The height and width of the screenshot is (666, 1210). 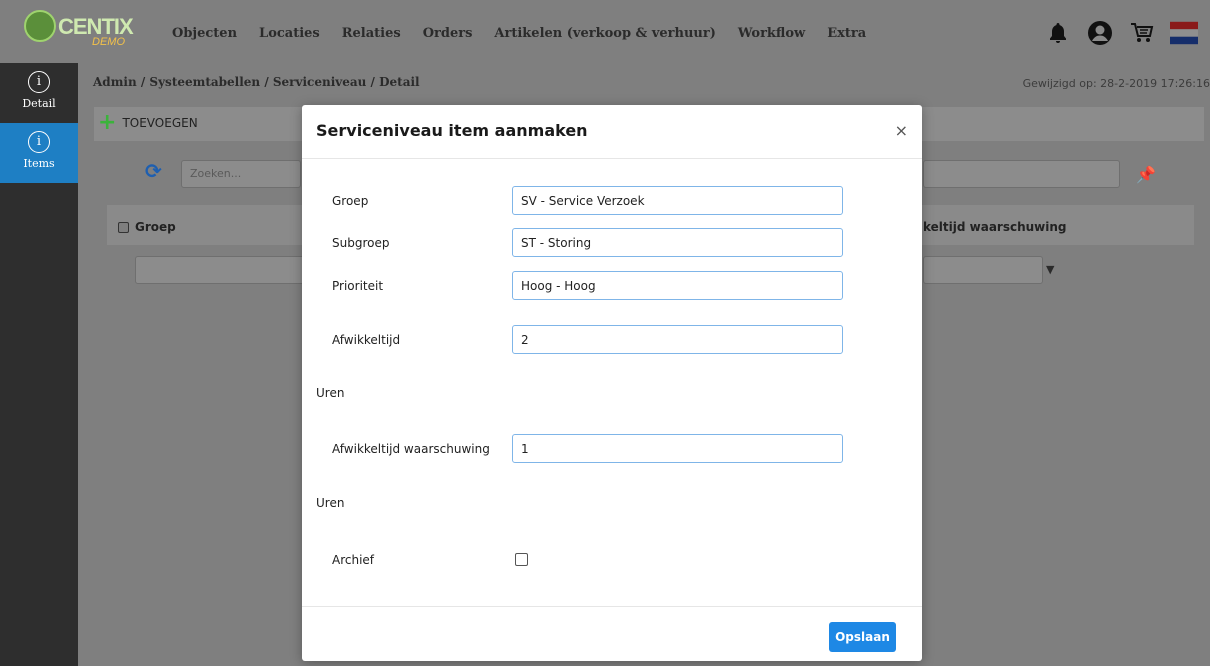 What do you see at coordinates (677, 242) in the screenshot?
I see `subgroup-field` at bounding box center [677, 242].